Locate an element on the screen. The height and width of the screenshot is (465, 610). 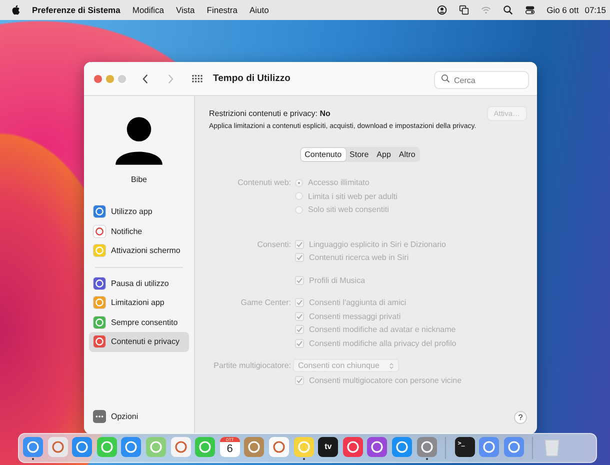
back-icon is located at coordinates (145, 79).